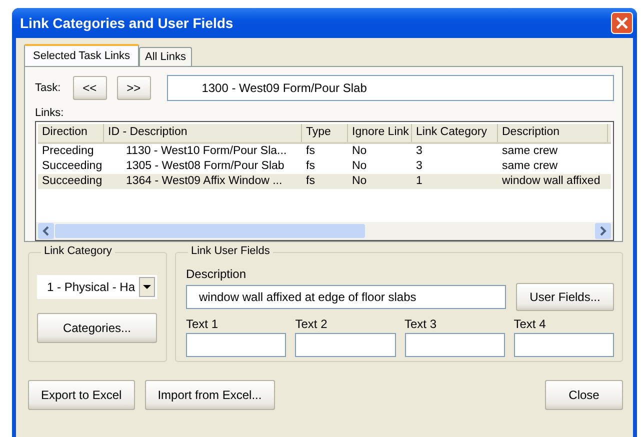 This screenshot has width=641, height=437. Describe the element at coordinates (127, 23) in the screenshot. I see `window-title: Link Categories and User Fields` at that location.